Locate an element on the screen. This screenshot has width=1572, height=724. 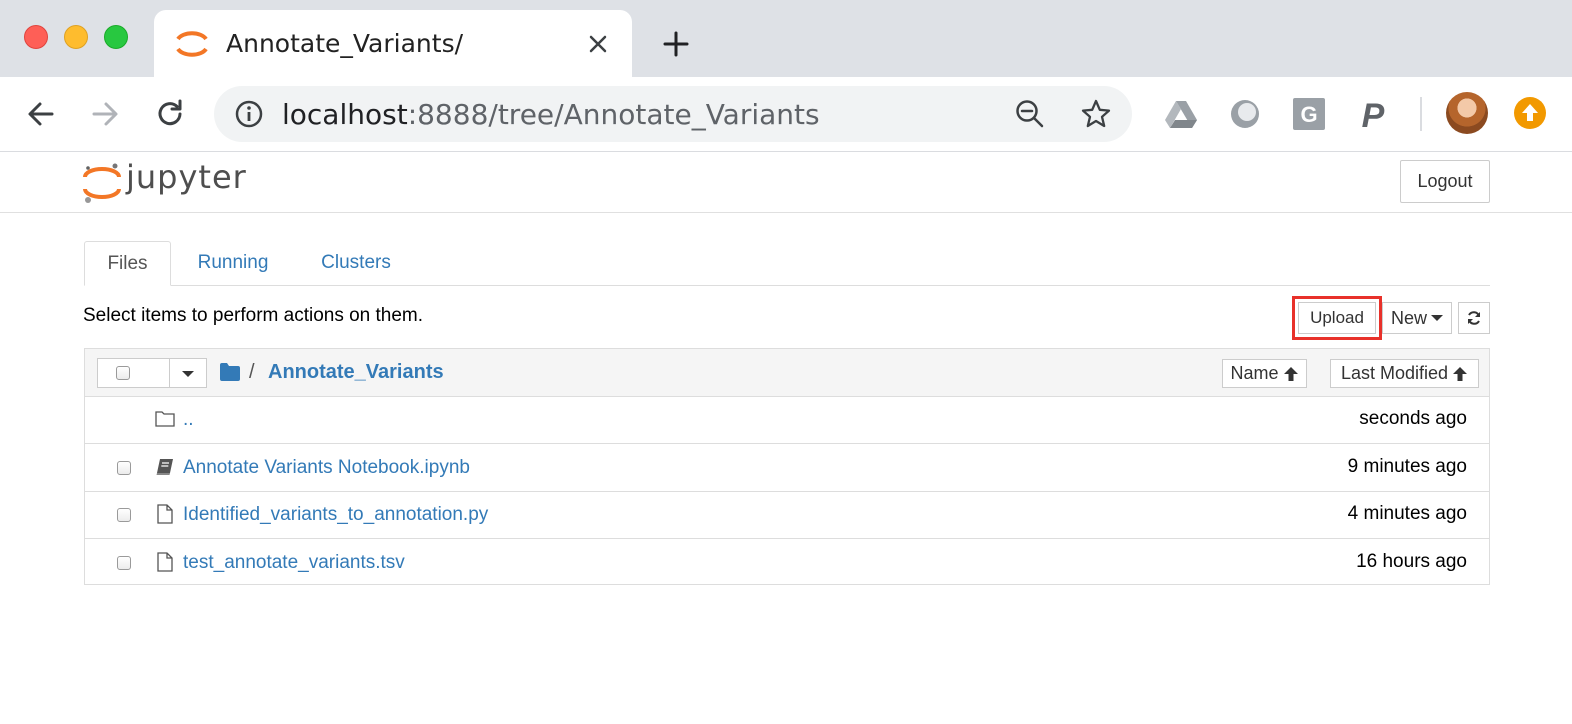
url-path: :8888/tree/Annotate_Variants is located at coordinates (613, 114).